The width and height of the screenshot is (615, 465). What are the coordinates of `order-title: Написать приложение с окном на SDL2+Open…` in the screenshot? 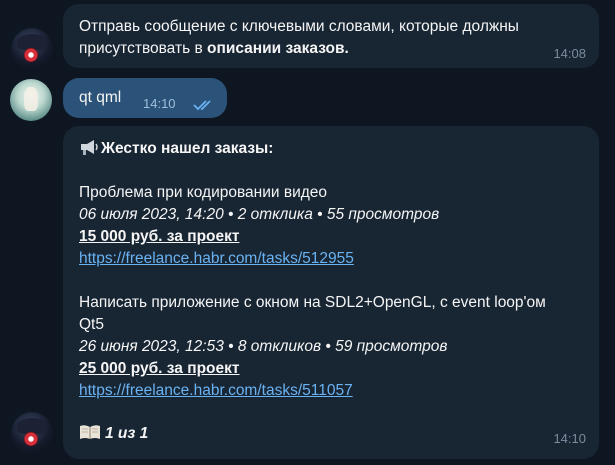 It's located at (312, 302).